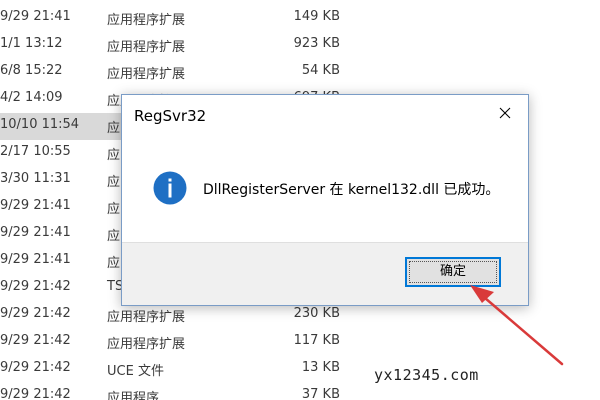 The width and height of the screenshot is (600, 400). What do you see at coordinates (35, 178) in the screenshot?
I see `file-date: 3/30 11:31` at bounding box center [35, 178].